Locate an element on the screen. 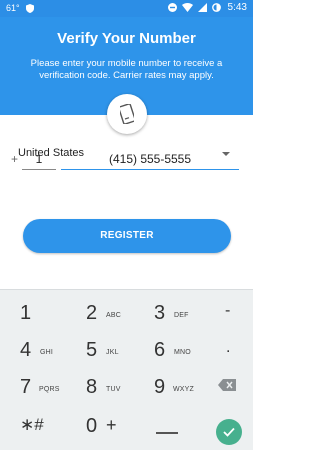 The height and width of the screenshot is (450, 320). key-dash: - is located at coordinates (235, 314).